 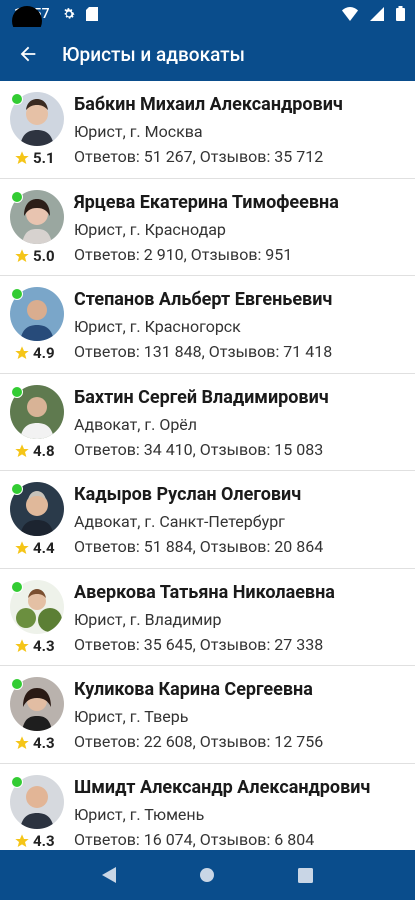 I want to click on rating: 5.0, so click(x=34, y=256).